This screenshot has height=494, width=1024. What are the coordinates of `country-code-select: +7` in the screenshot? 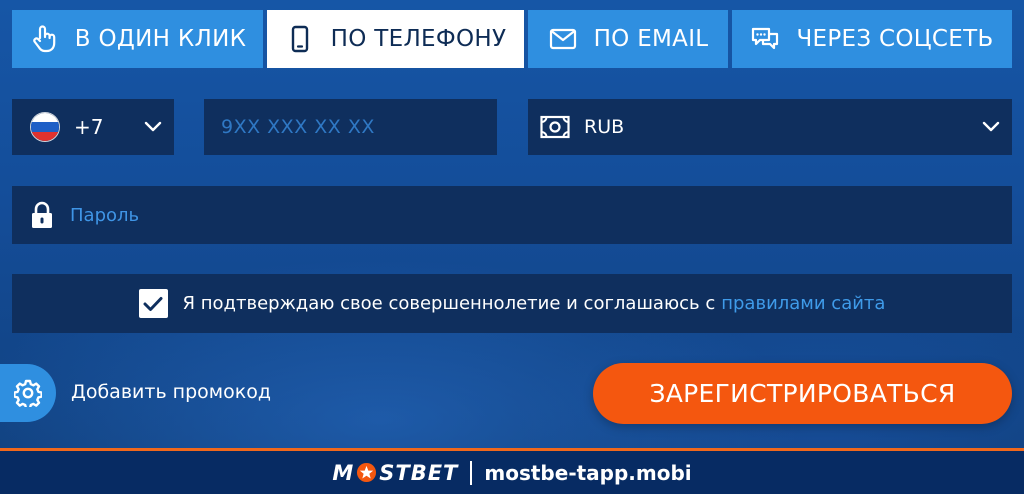 It's located at (93, 127).